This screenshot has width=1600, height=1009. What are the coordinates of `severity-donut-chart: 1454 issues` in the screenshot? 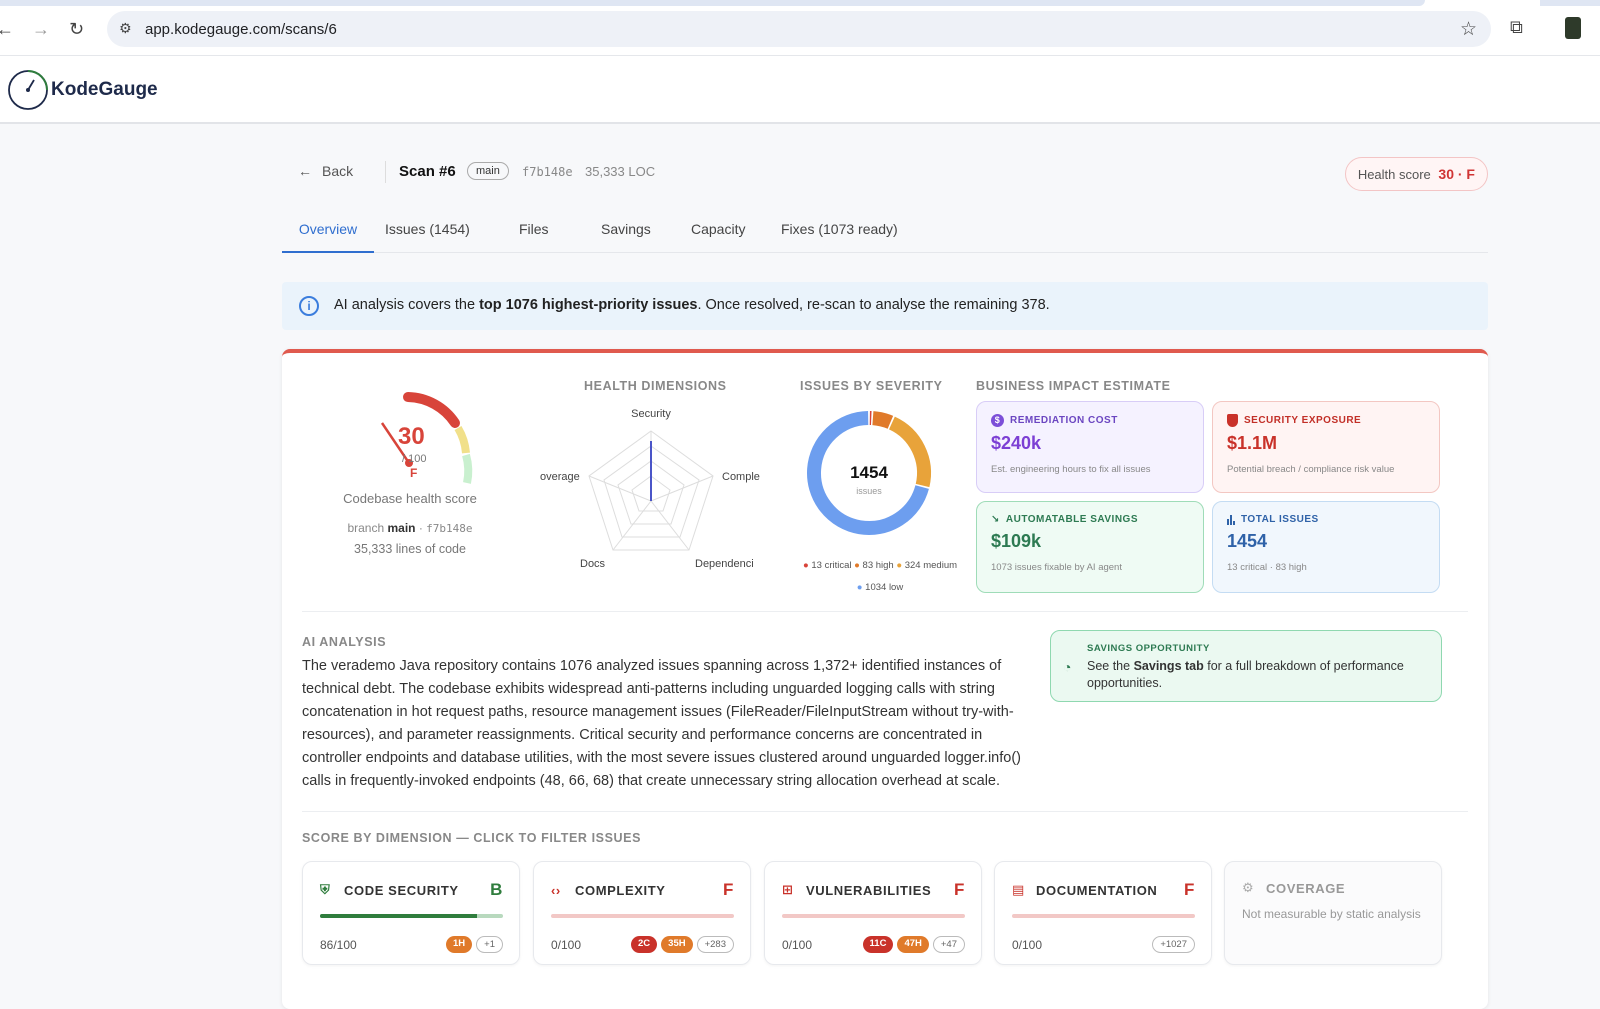 It's located at (880, 475).